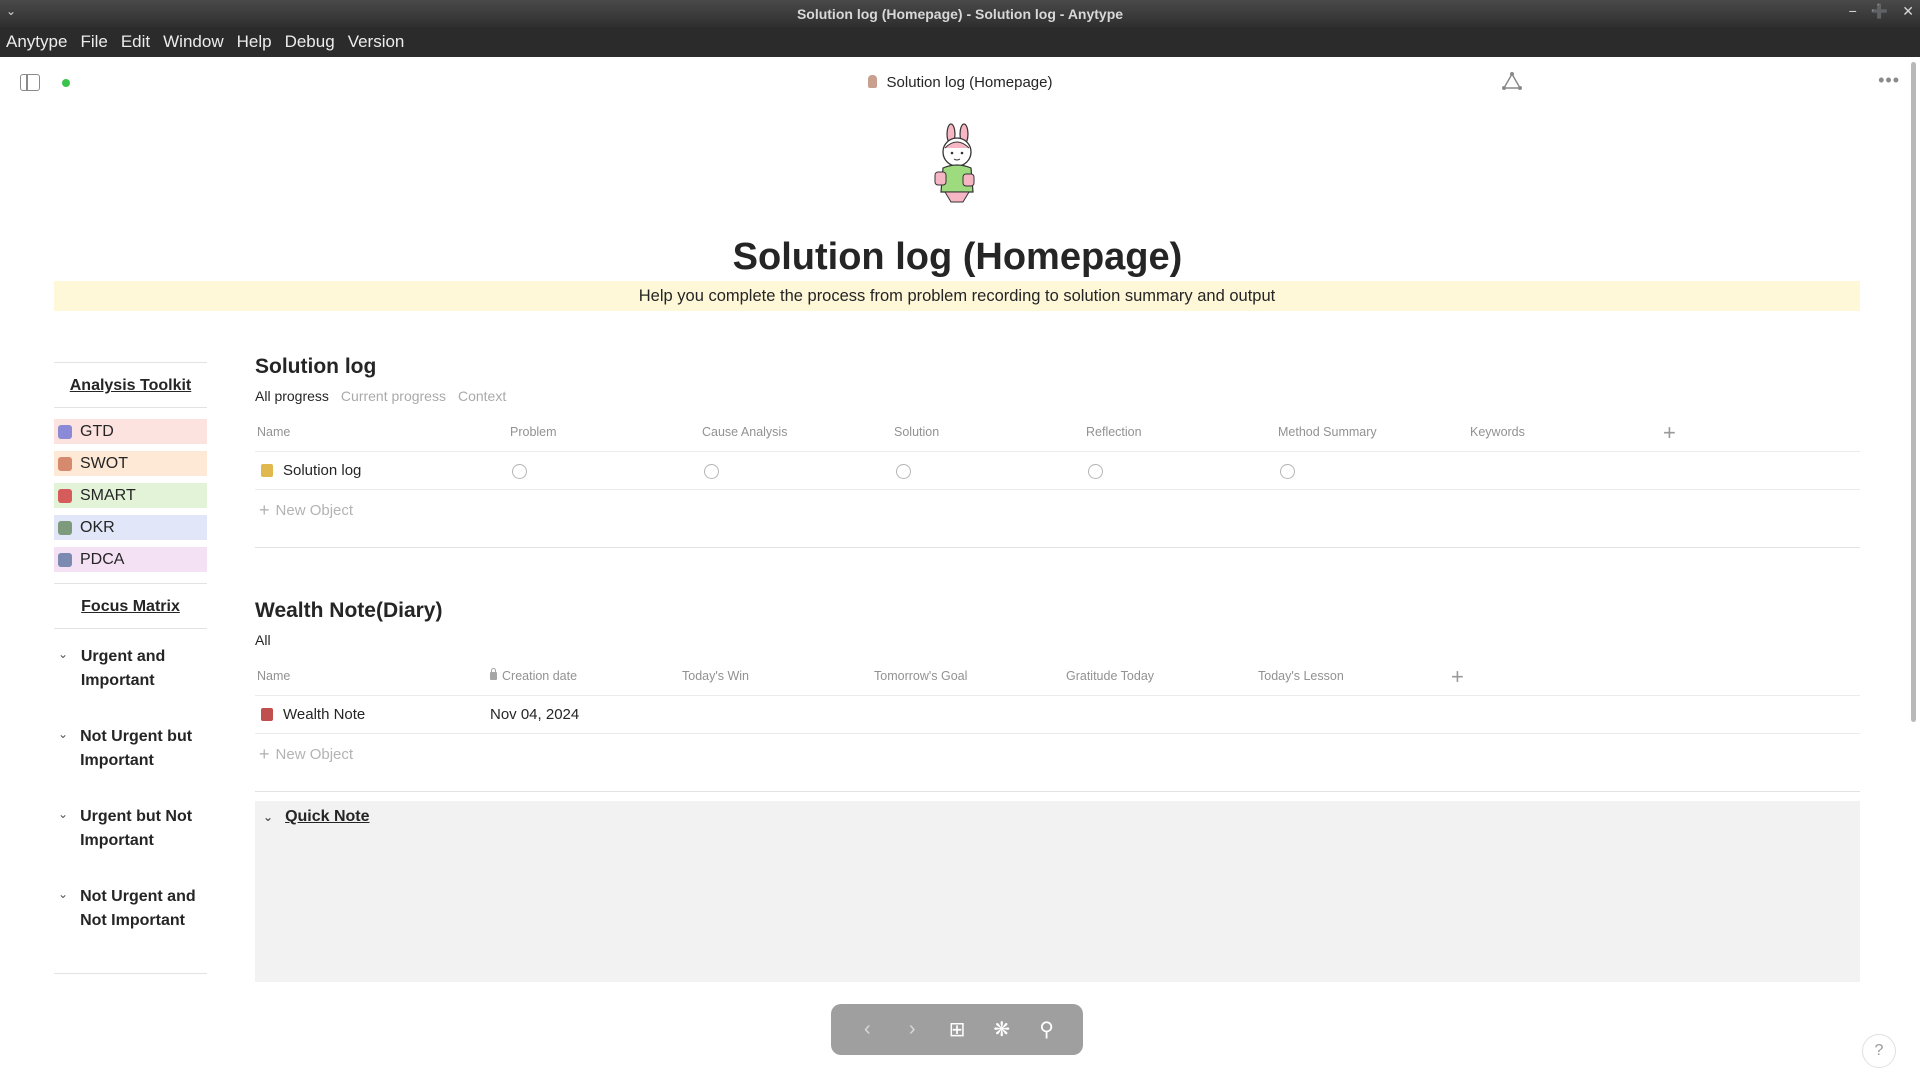 Image resolution: width=1920 pixels, height=1080 pixels. I want to click on solution-log-title: Solution log, so click(315, 367).